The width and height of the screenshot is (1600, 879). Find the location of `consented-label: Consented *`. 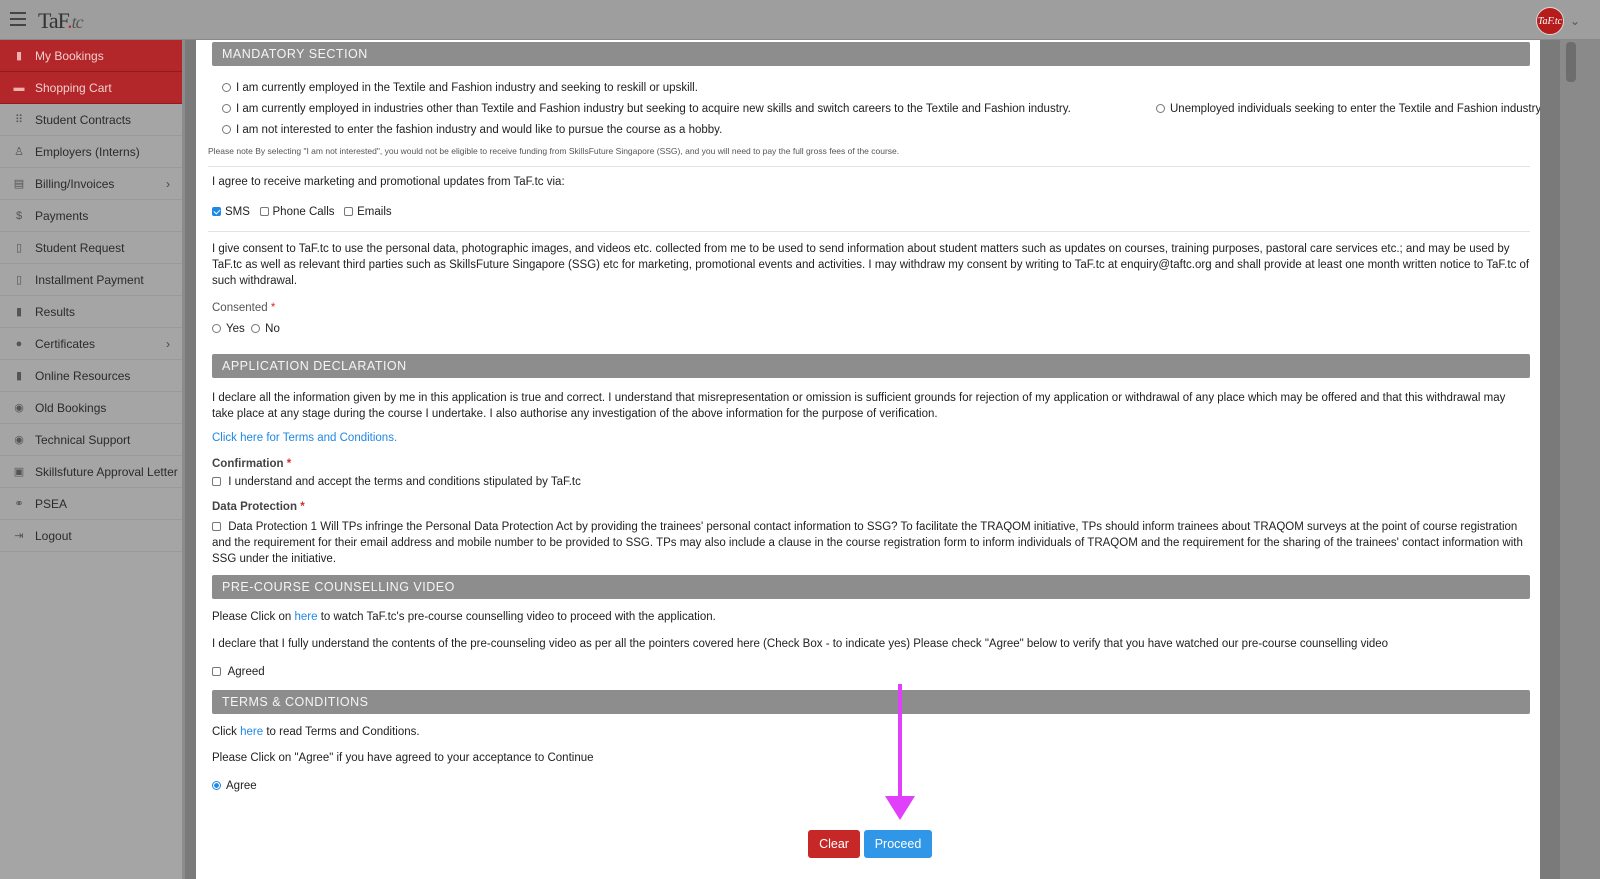

consented-label: Consented * is located at coordinates (244, 308).